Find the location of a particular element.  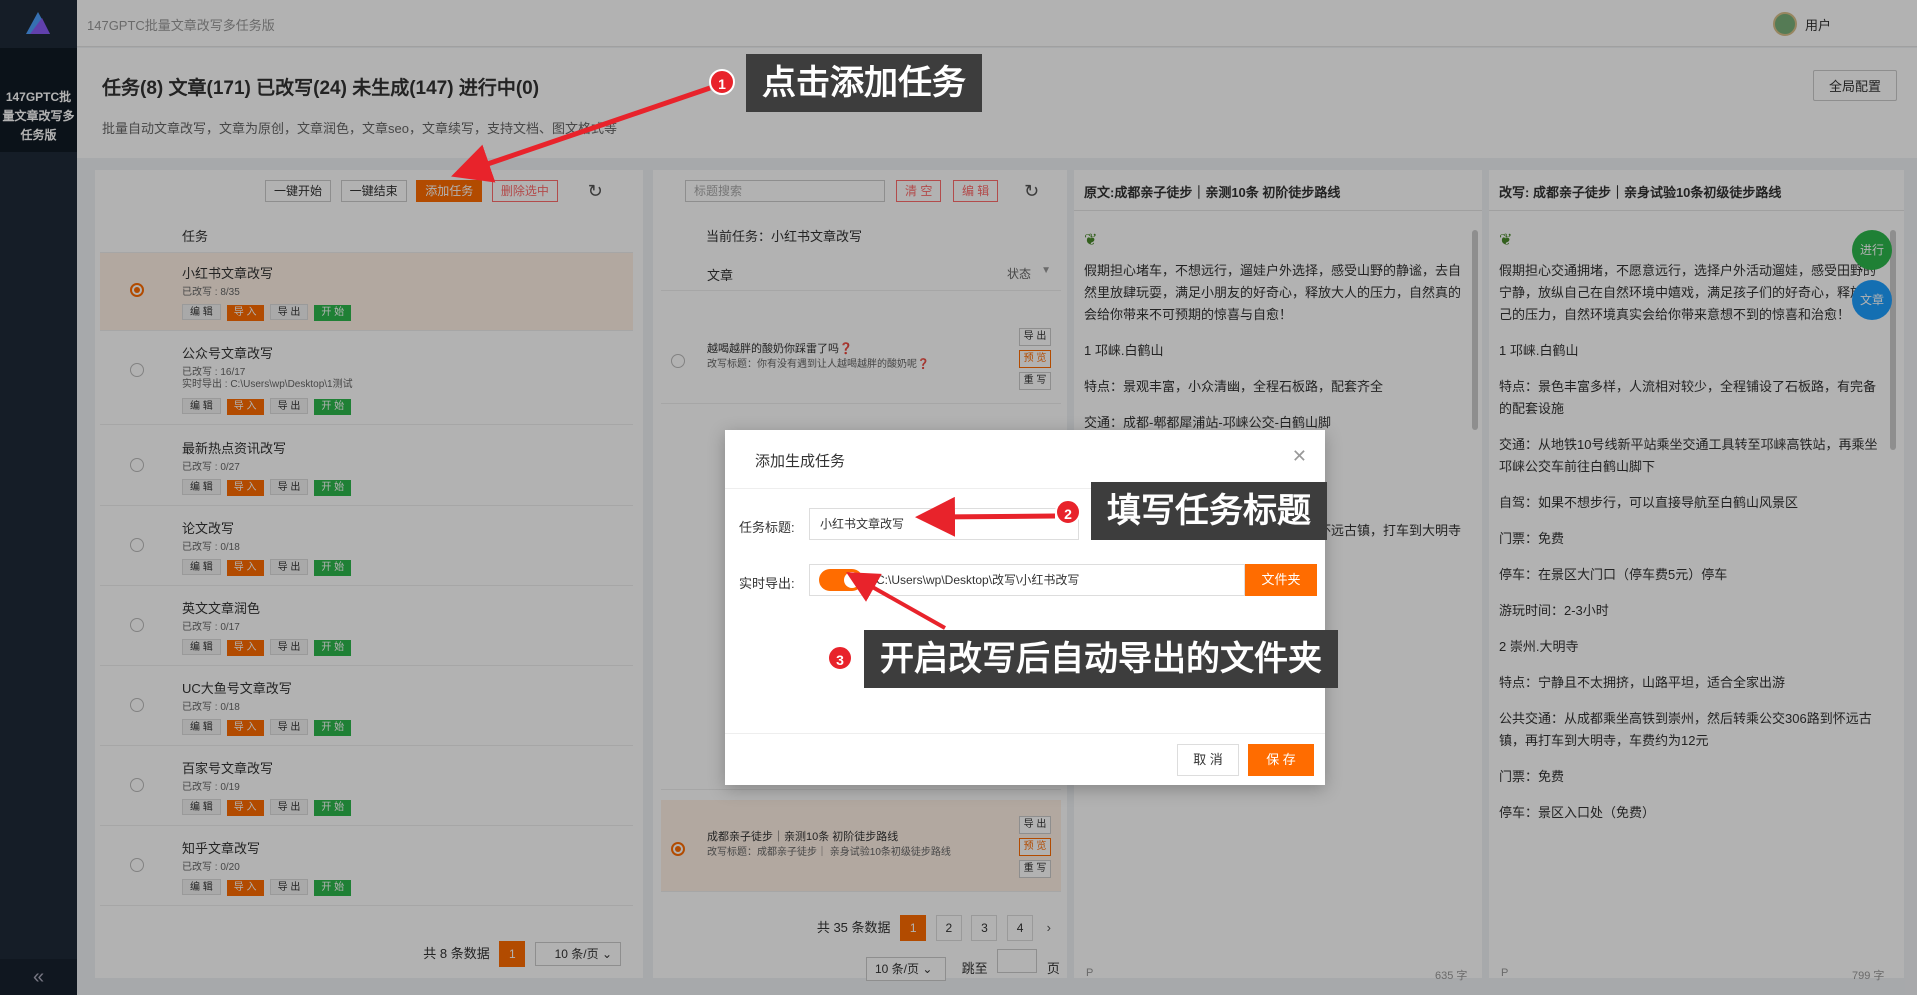

step-badge-1: 1 is located at coordinates (722, 82).